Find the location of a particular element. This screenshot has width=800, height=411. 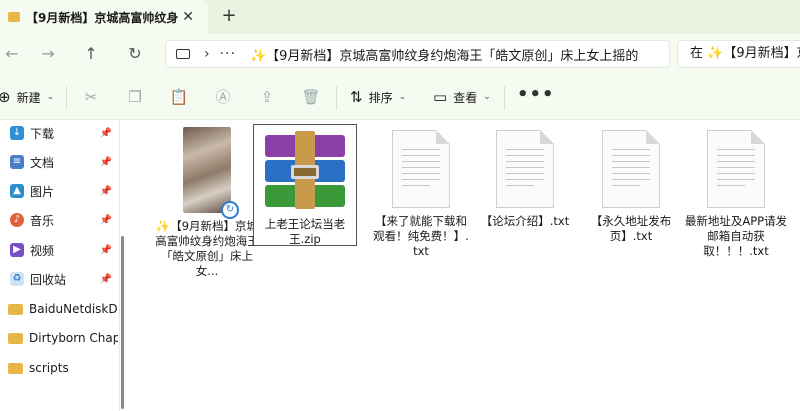

sidebar-item-downloads: ↓ 下载 📌 is located at coordinates (59, 133).